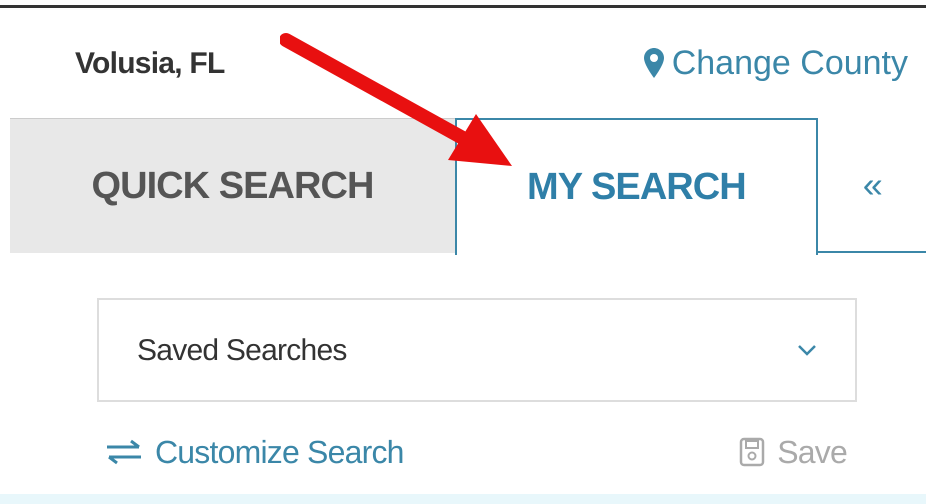 This screenshot has height=504, width=926. Describe the element at coordinates (124, 452) in the screenshot. I see `swap-arrows-icon` at that location.